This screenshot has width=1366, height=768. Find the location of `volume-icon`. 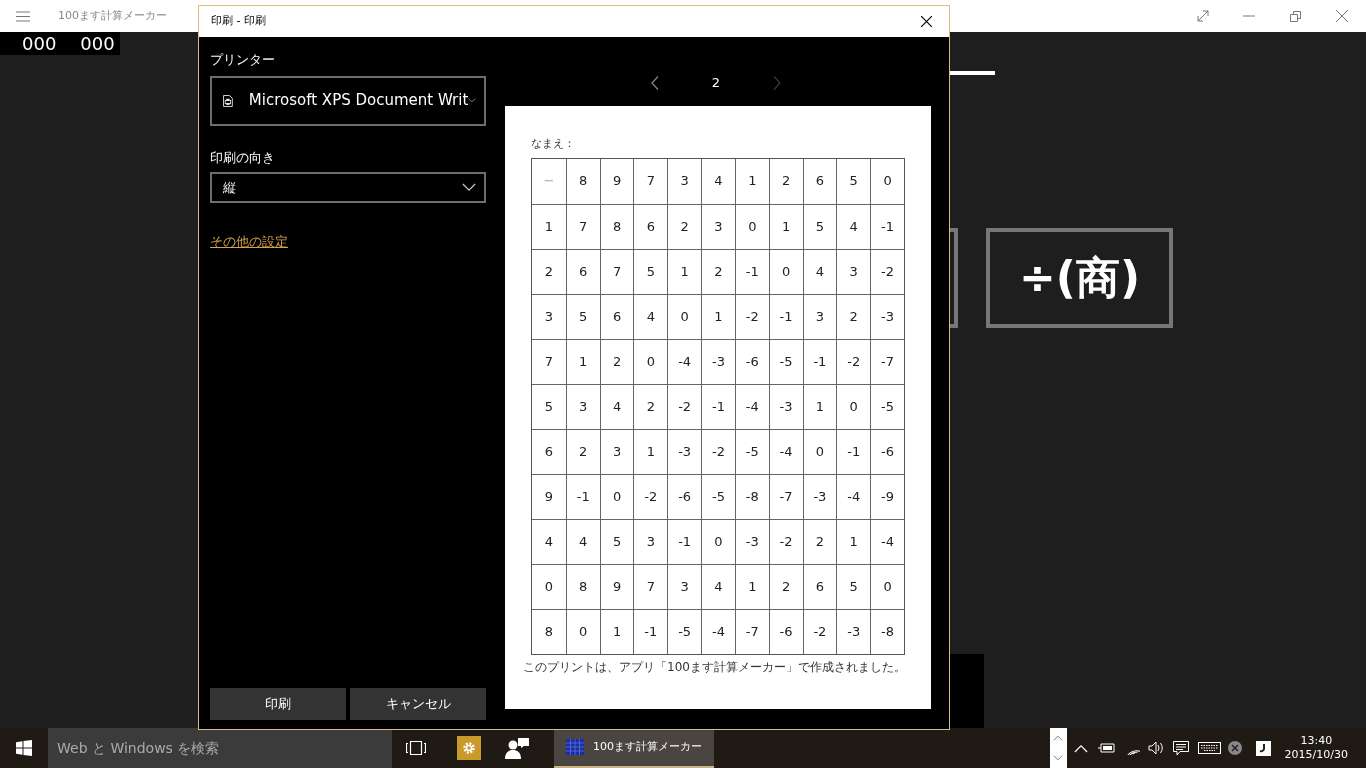

volume-icon is located at coordinates (1156, 748).